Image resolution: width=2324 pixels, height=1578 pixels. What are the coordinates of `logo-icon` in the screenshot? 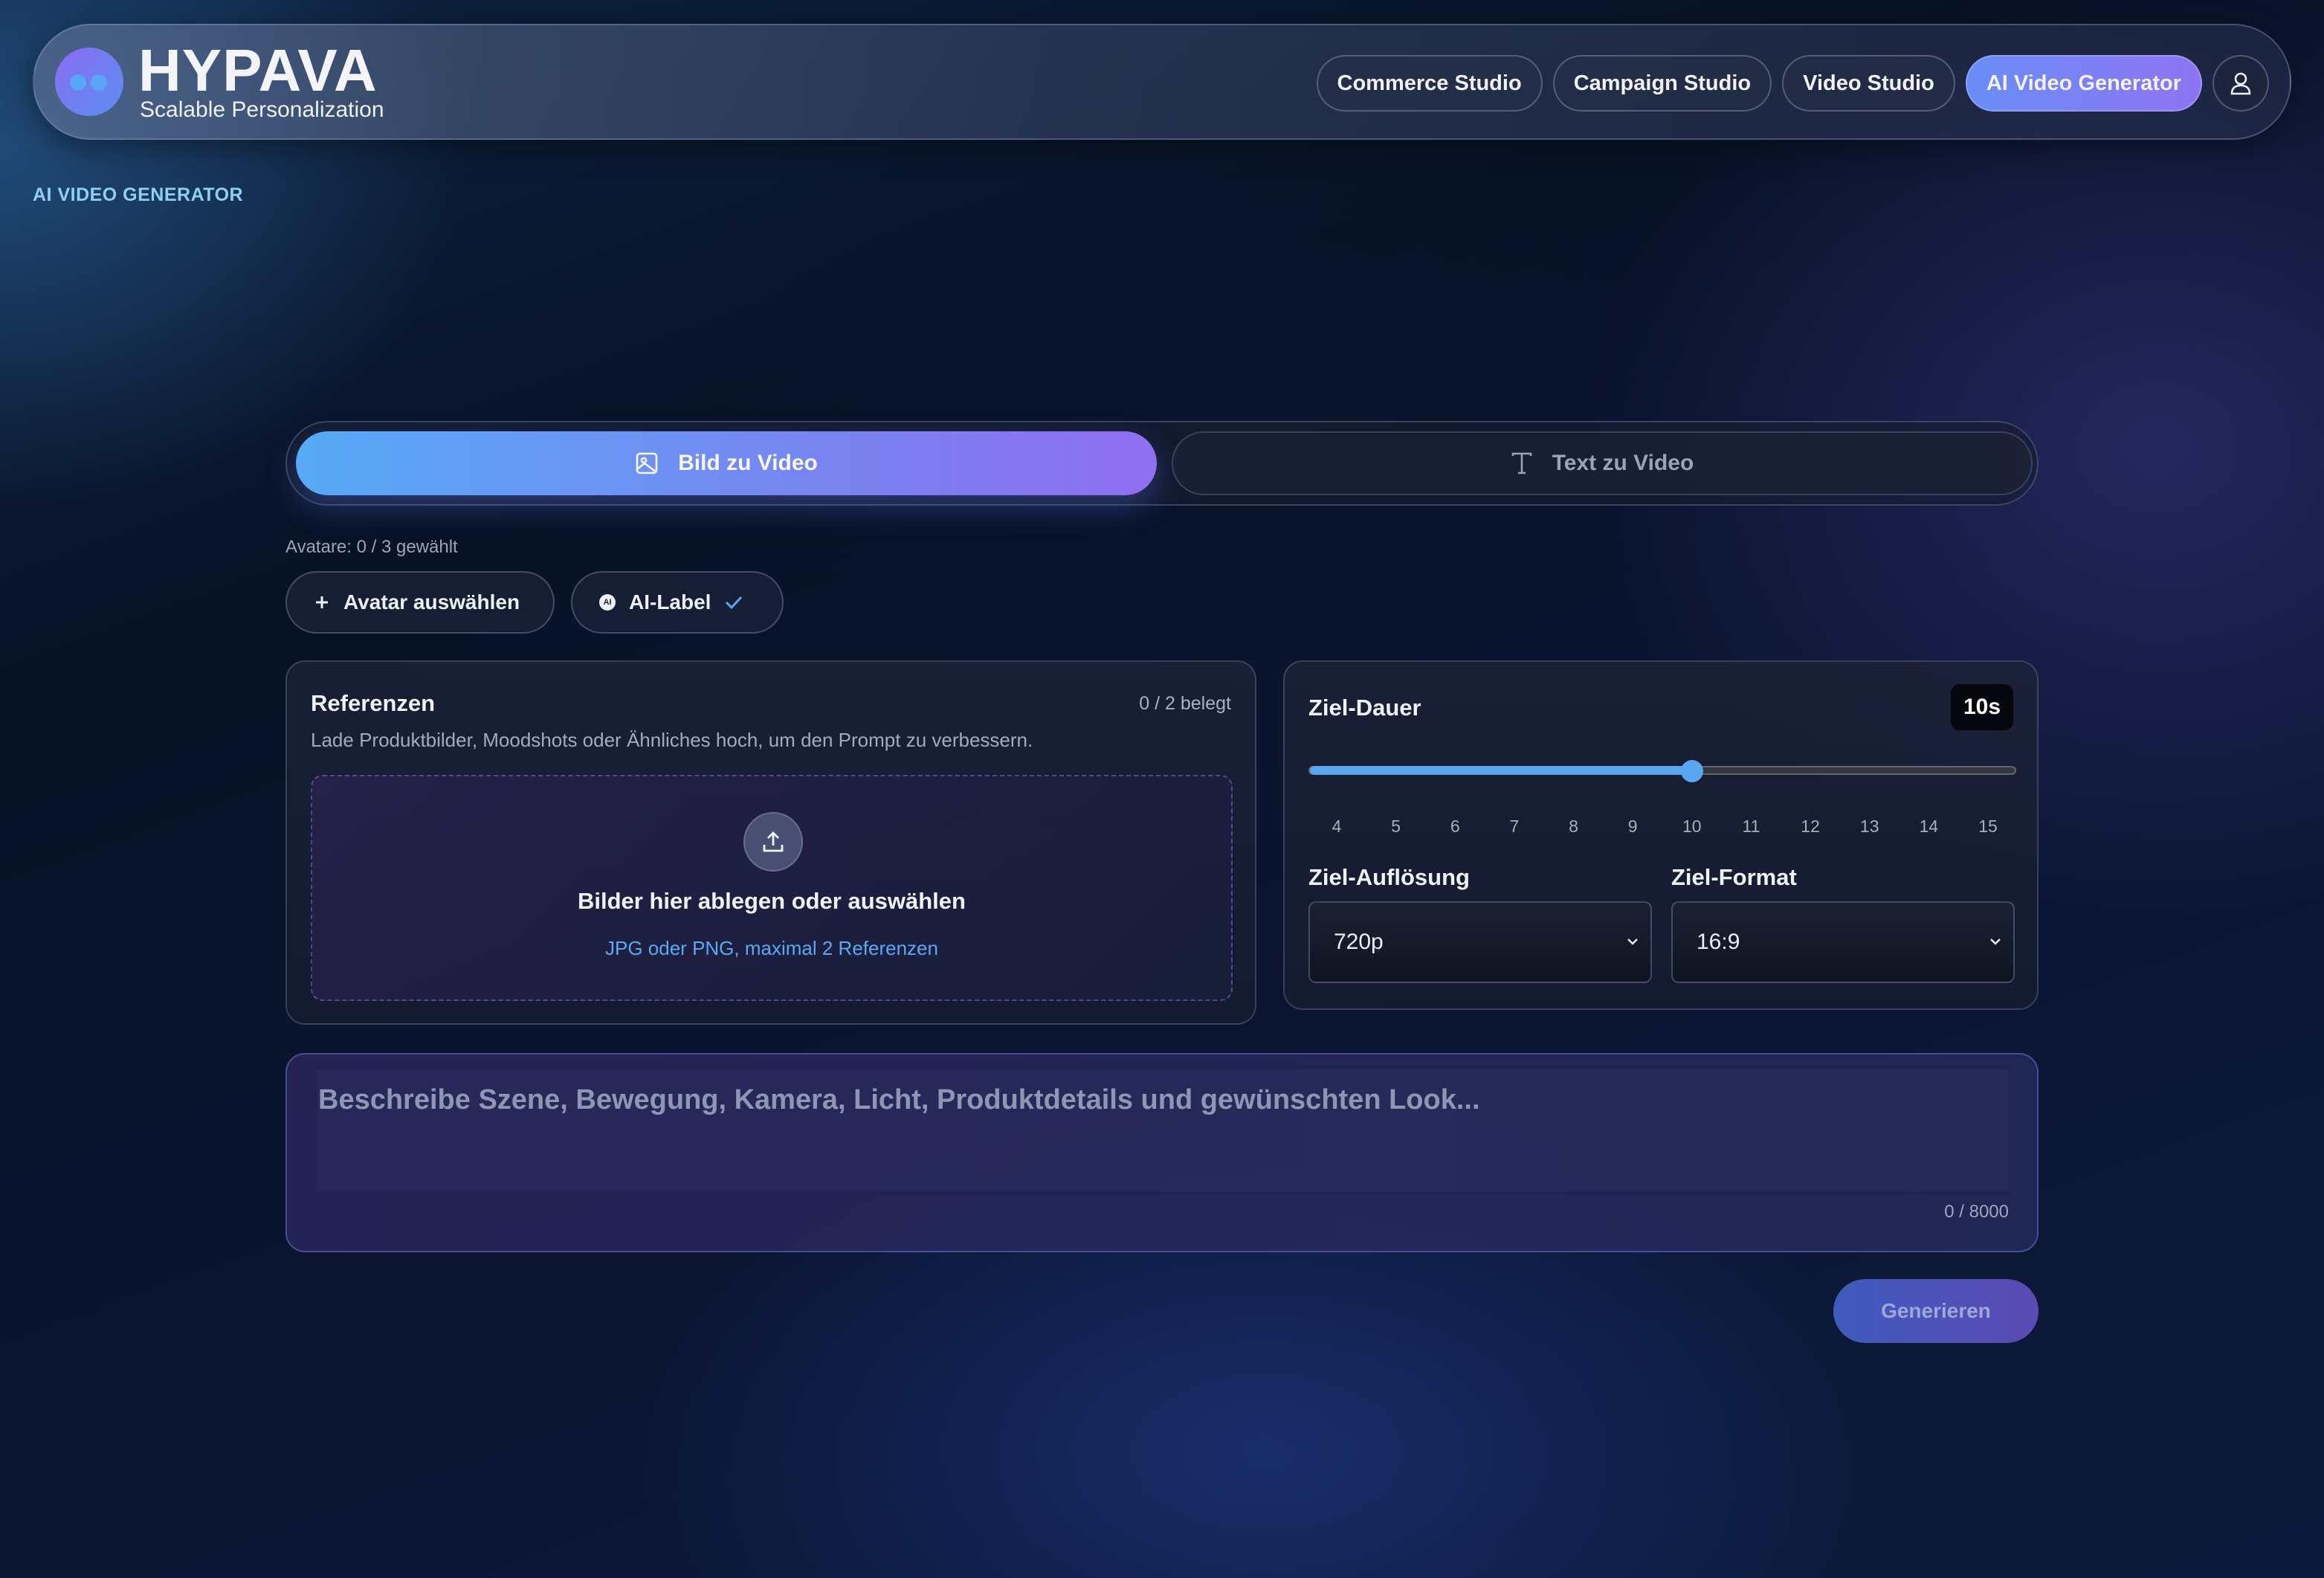 It's located at (89, 82).